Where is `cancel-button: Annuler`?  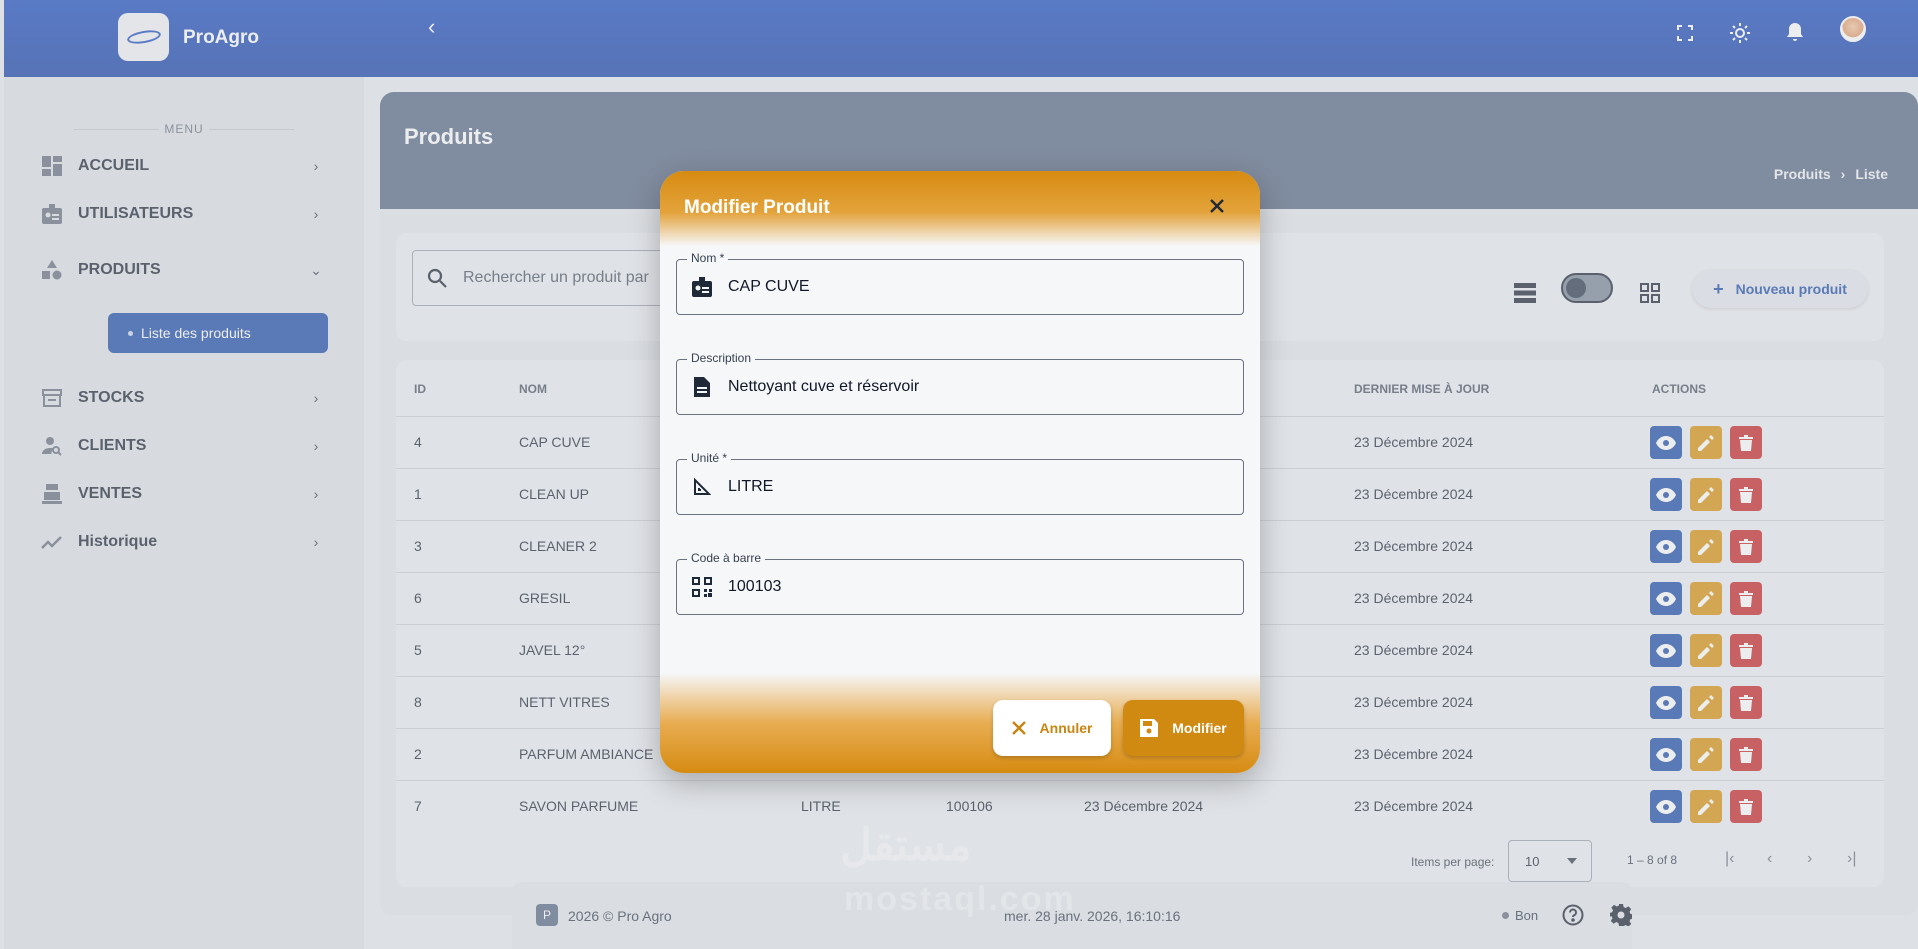 cancel-button: Annuler is located at coordinates (1052, 728).